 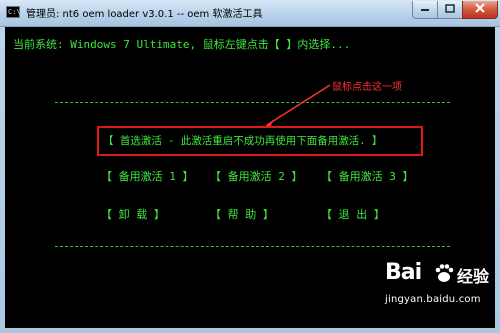 What do you see at coordinates (403, 272) in the screenshot?
I see `watermark-logo-text: Bai` at bounding box center [403, 272].